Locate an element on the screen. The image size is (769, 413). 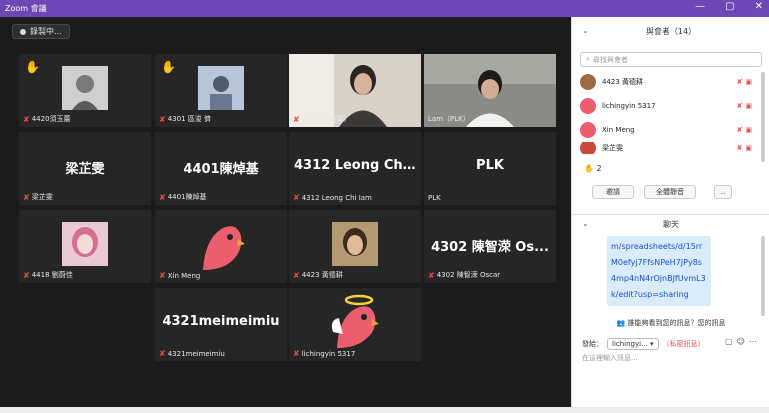
window-controls: — ▢ ✕ is located at coordinates (729, 6).